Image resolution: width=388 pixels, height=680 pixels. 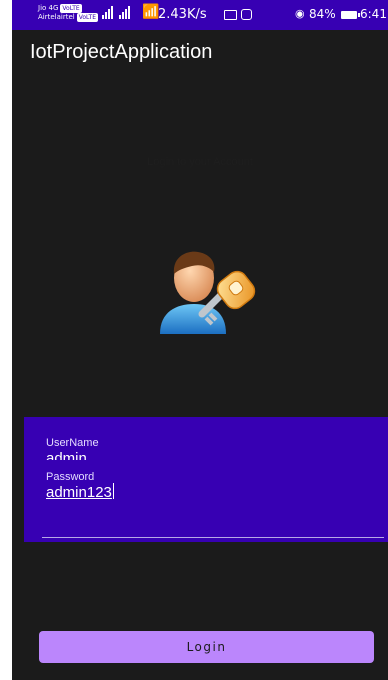 What do you see at coordinates (121, 52) in the screenshot?
I see `app-title: IotProjectApplication` at bounding box center [121, 52].